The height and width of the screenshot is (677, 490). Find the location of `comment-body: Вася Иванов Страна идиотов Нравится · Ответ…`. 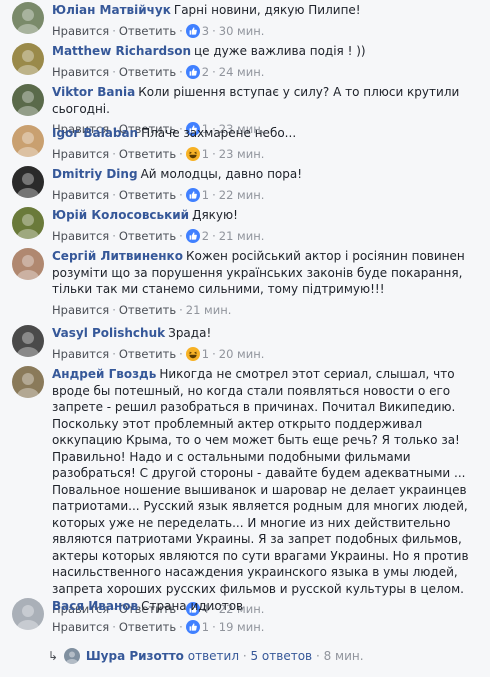

comment-body: Вася Иванов Страна идиотов Нравится · Ответ… is located at coordinates (266, 616).